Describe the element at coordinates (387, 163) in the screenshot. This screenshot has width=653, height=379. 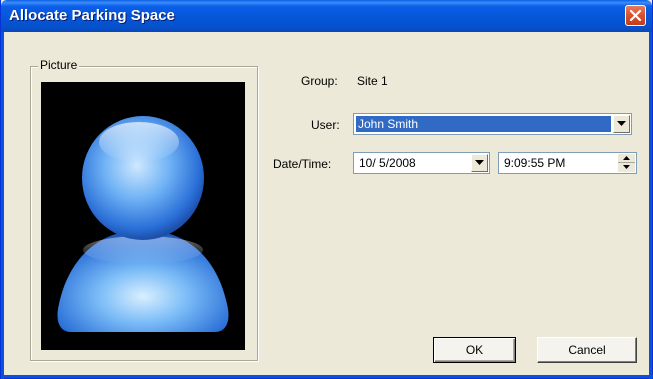
I see `date-value: 10/ 5/2008` at that location.